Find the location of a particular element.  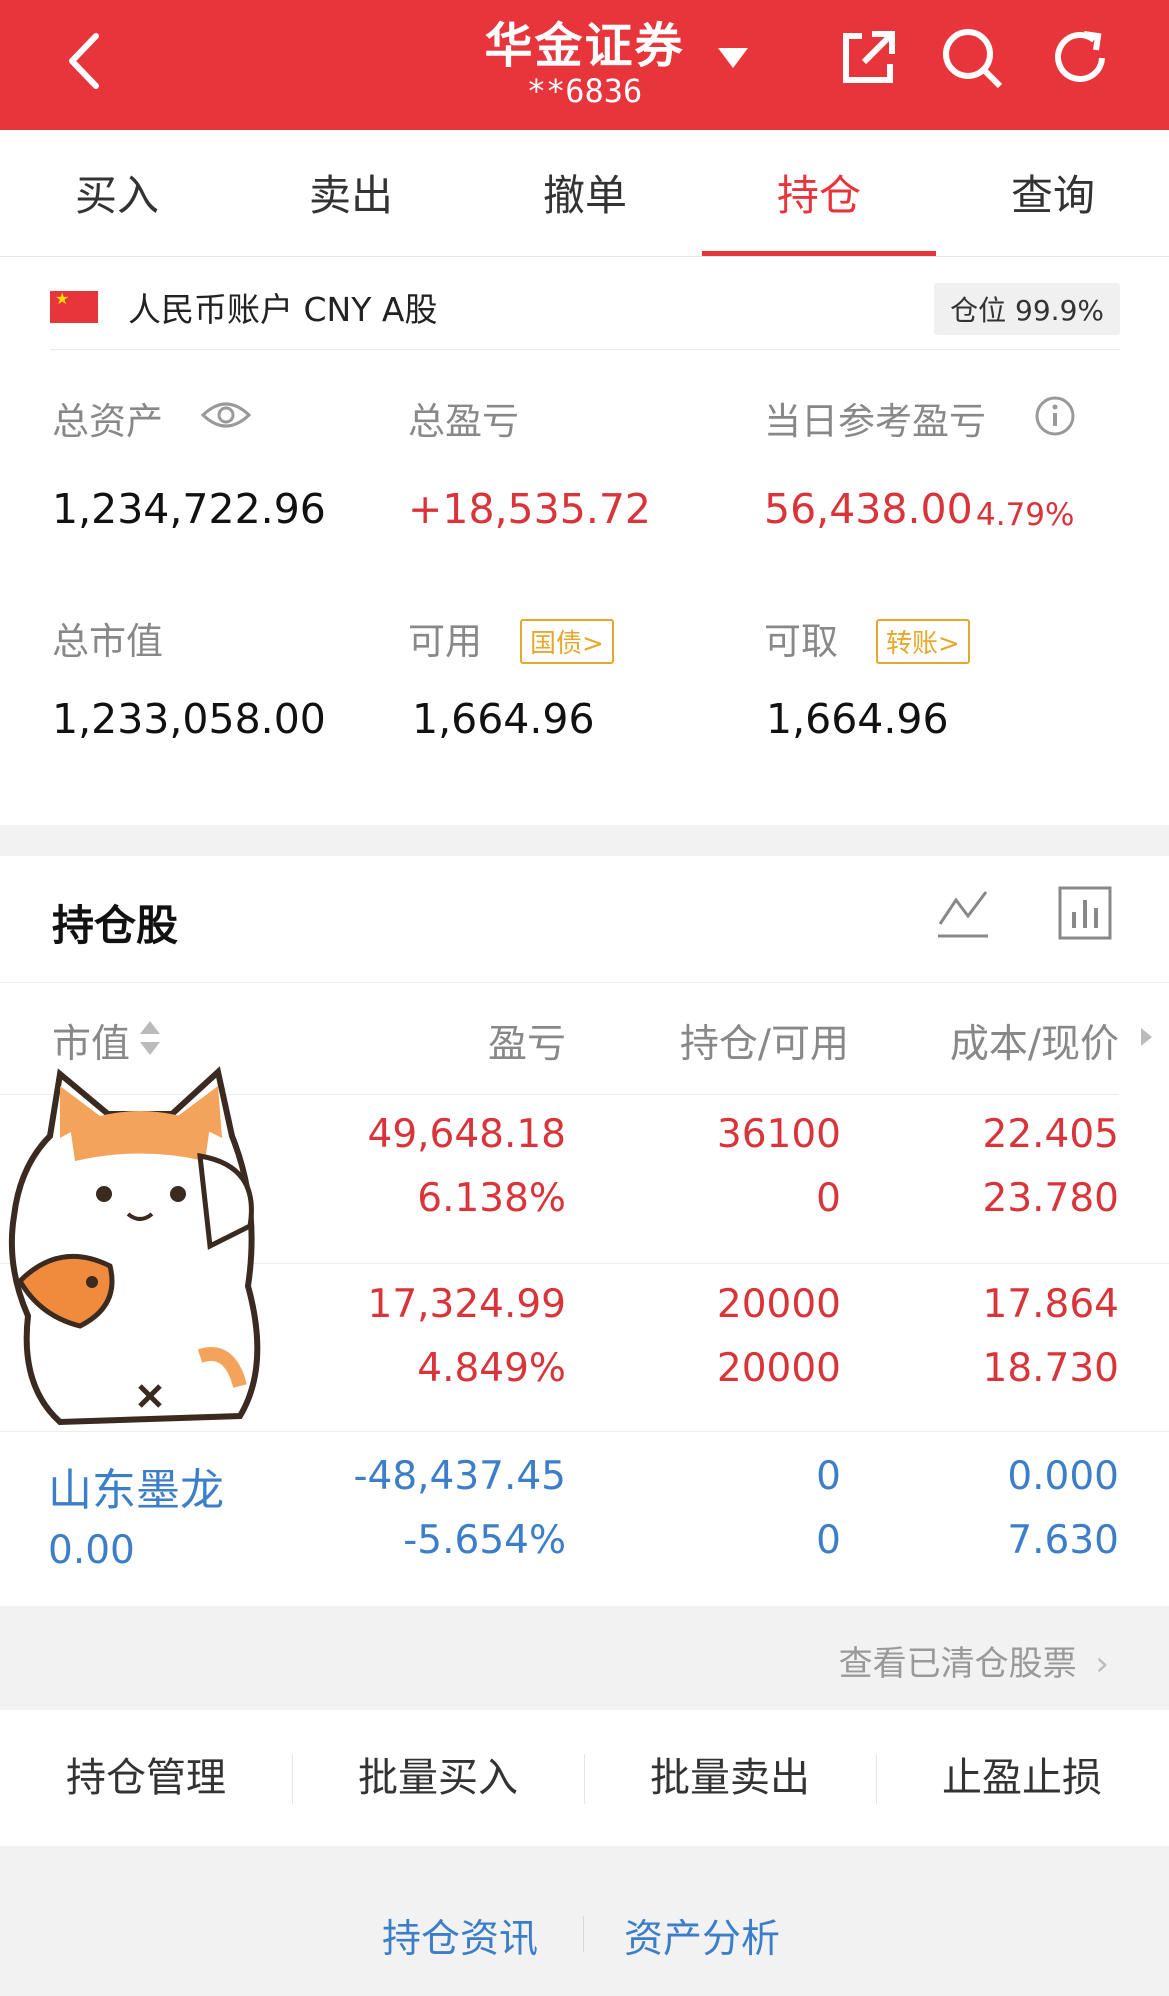

daily-pnl-value: 56,438.00 is located at coordinates (868, 509).